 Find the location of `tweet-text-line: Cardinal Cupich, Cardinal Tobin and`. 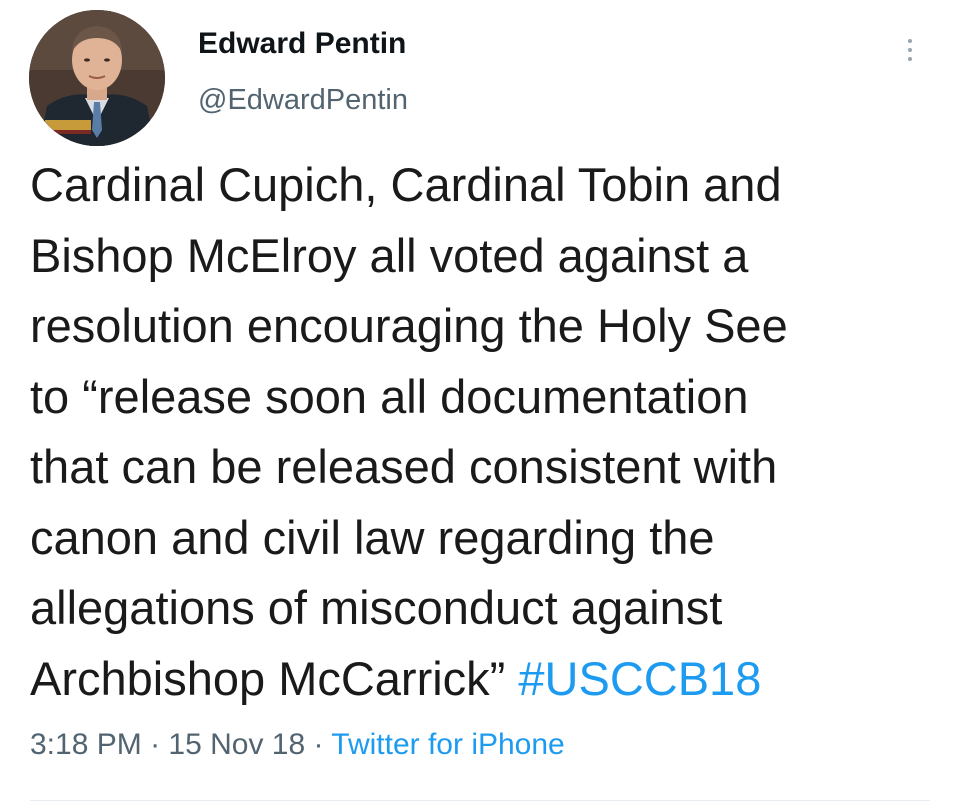

tweet-text-line: Cardinal Cupich, Cardinal Tobin and is located at coordinates (406, 184).